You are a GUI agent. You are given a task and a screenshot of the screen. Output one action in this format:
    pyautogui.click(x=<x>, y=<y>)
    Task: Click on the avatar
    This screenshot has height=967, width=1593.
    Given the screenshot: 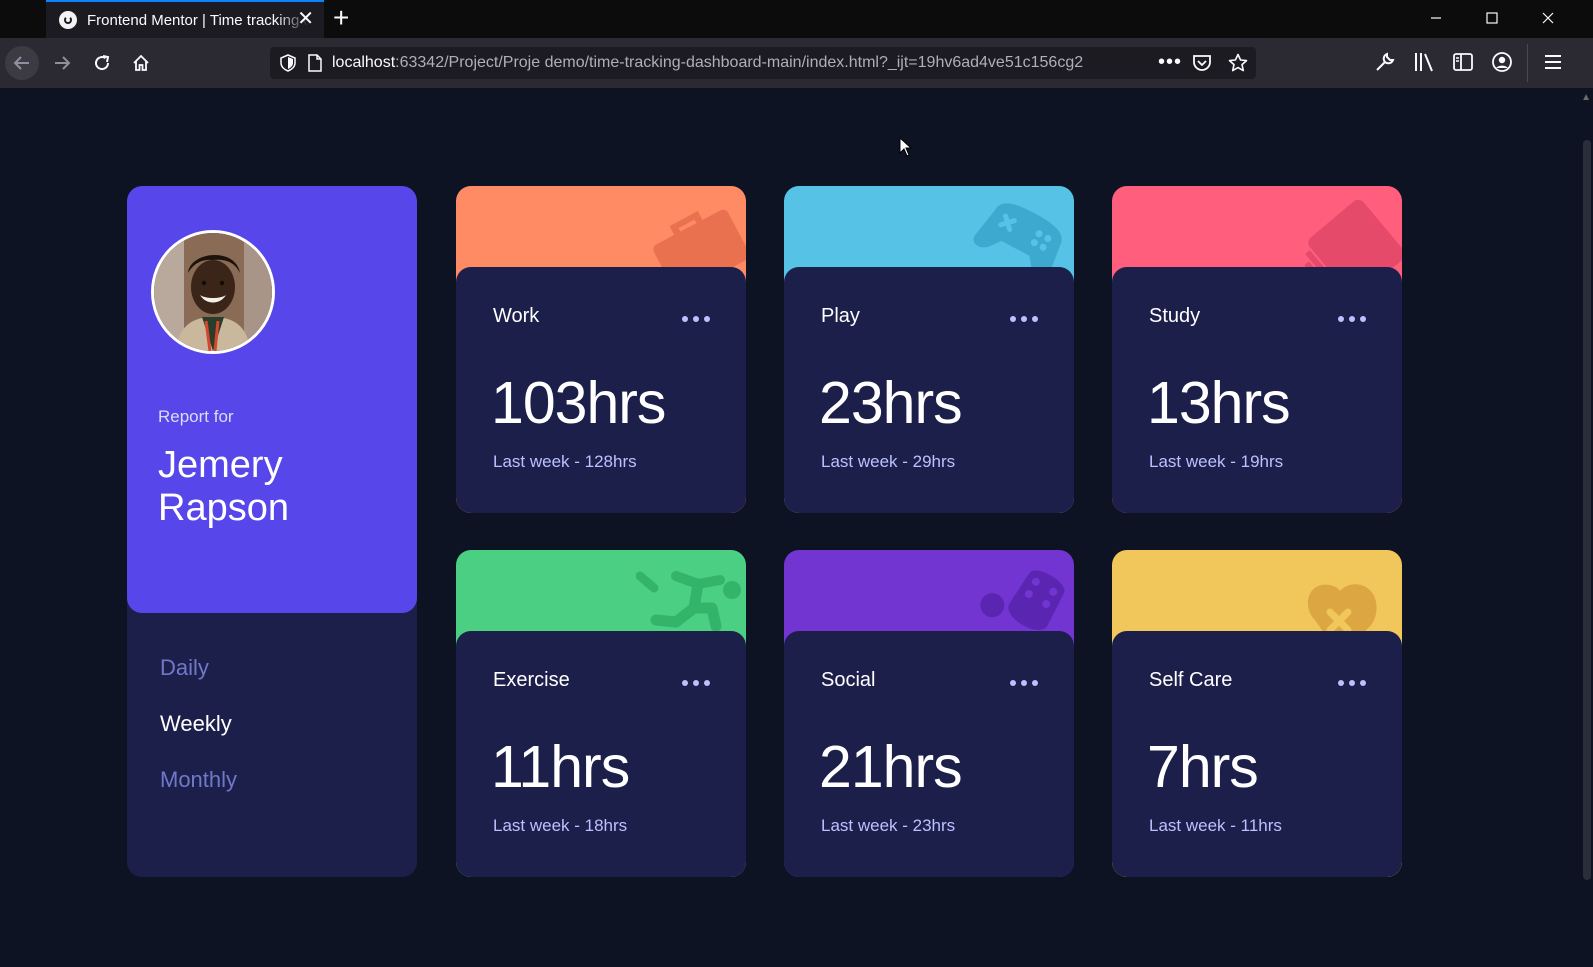 What is the action you would take?
    pyautogui.click(x=213, y=292)
    